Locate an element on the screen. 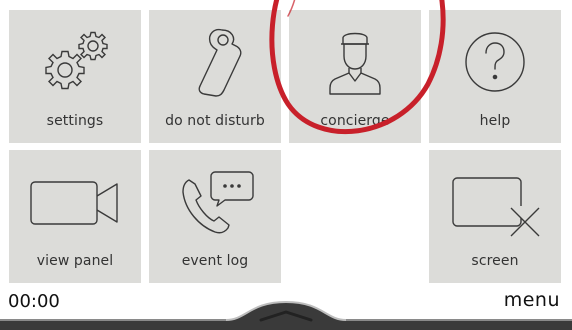  pull-up-handle is located at coordinates (286, 310).